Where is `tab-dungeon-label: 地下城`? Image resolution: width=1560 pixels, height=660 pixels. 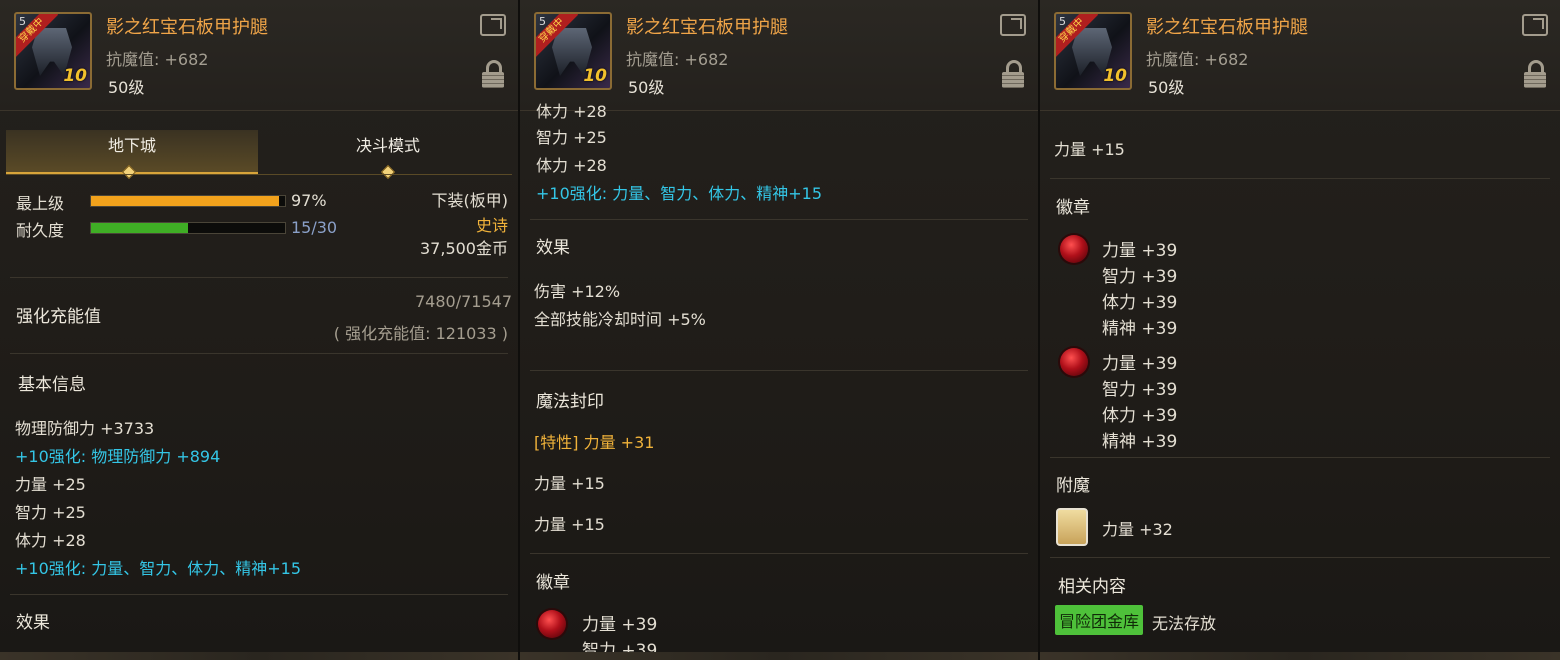
tab-dungeon-label: 地下城 is located at coordinates (131, 145).